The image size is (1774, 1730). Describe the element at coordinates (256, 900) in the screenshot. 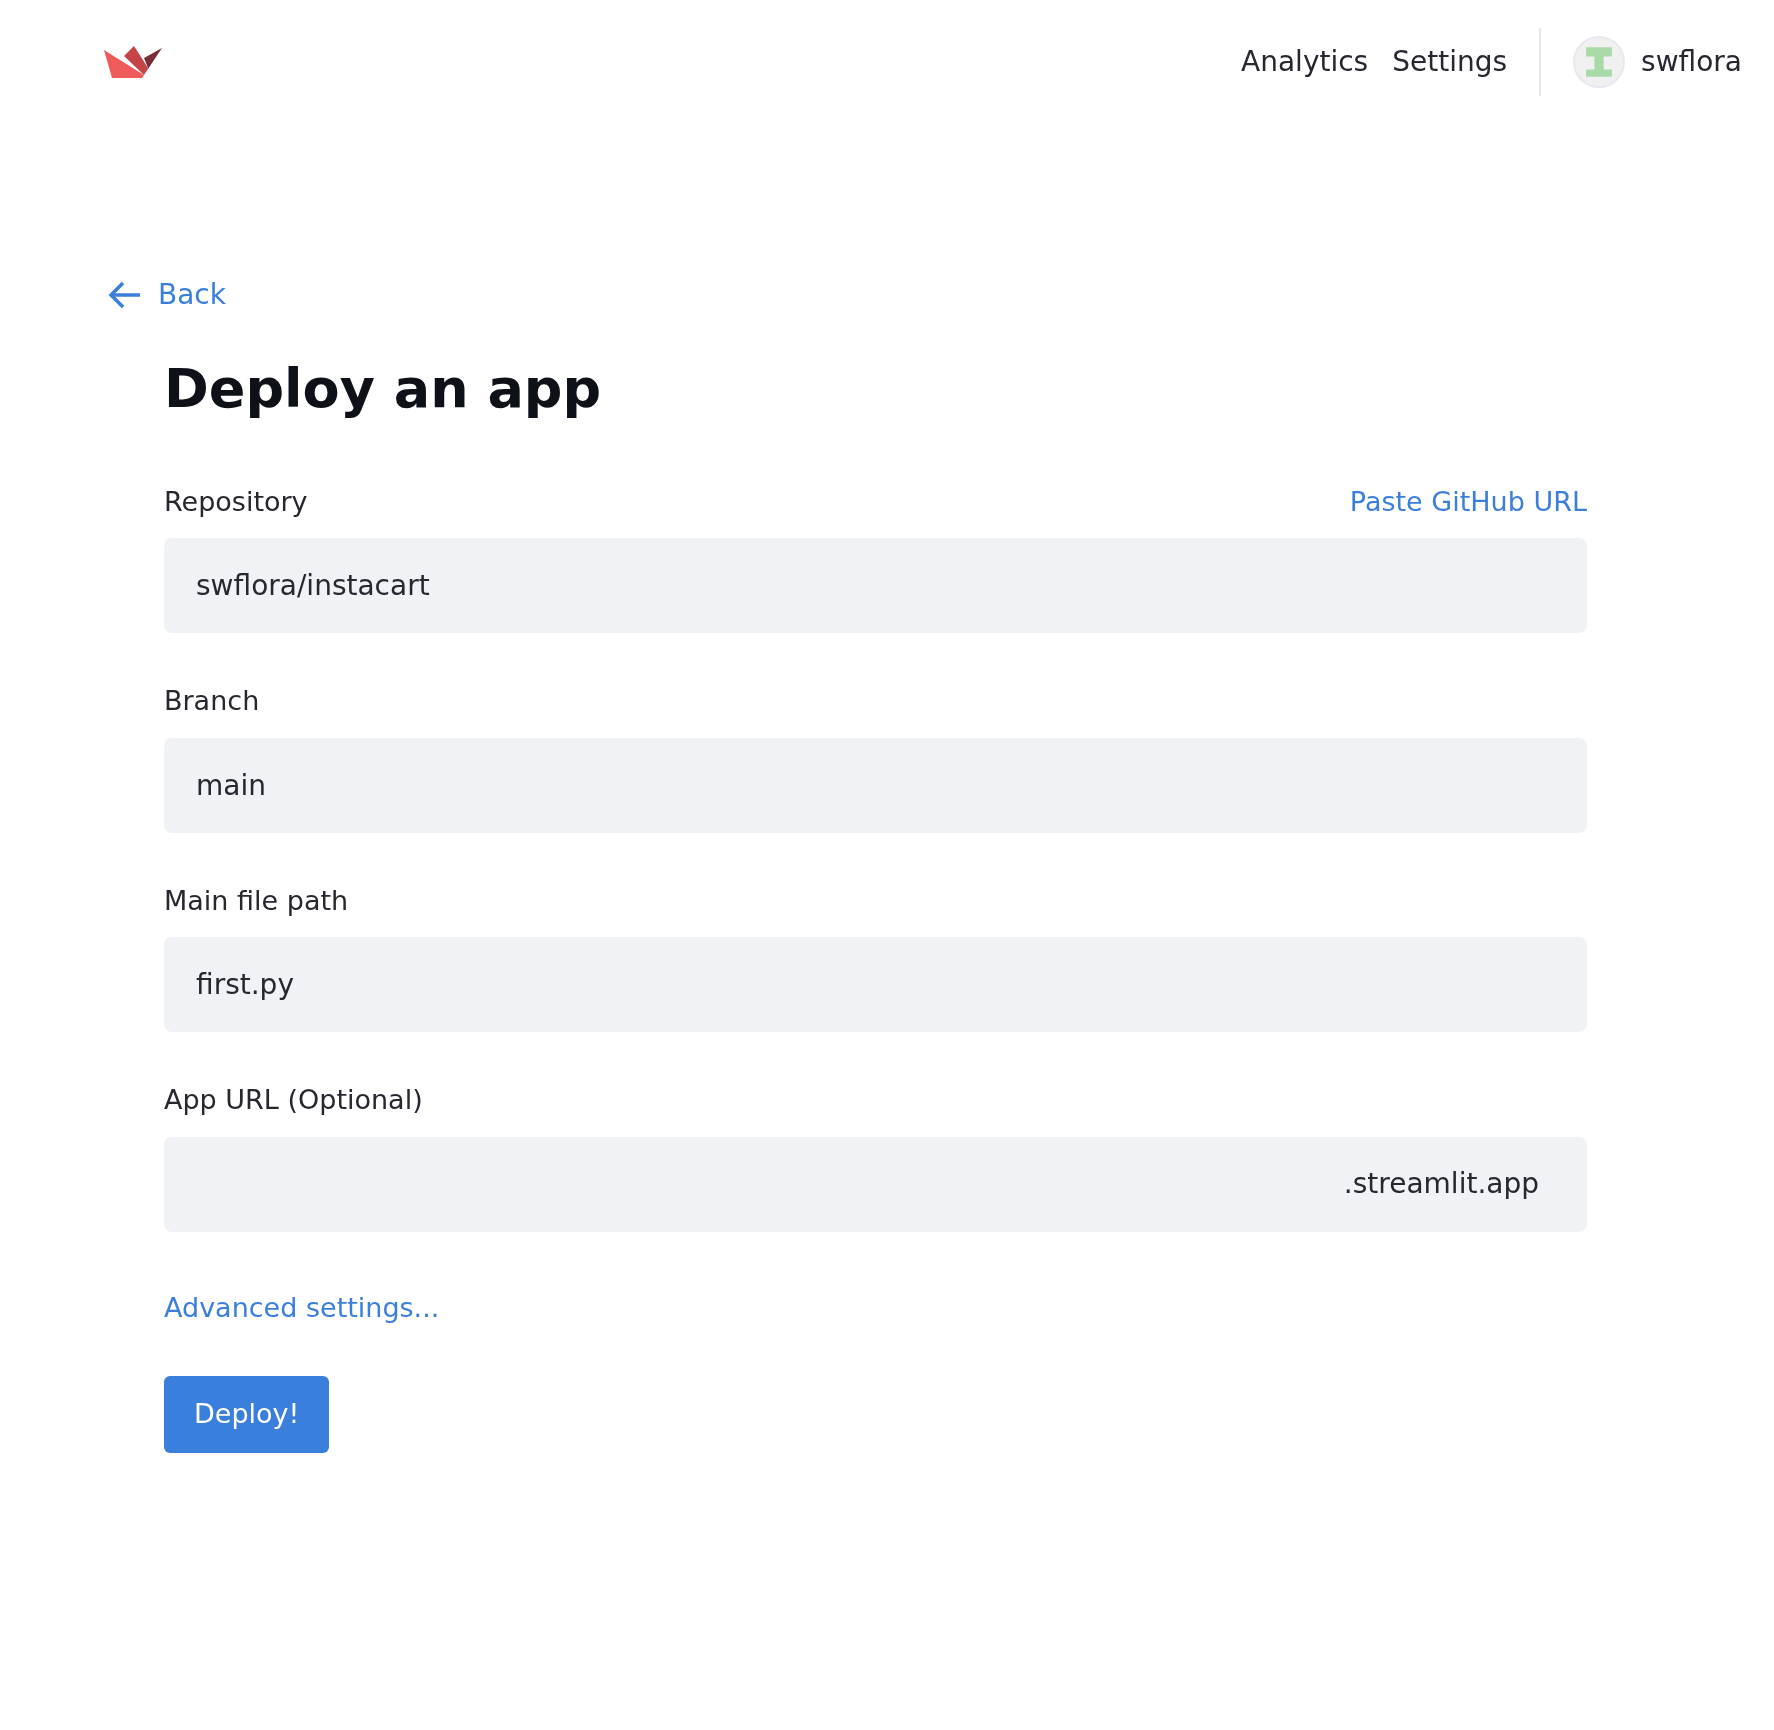

I see `field-label: Main file path` at that location.